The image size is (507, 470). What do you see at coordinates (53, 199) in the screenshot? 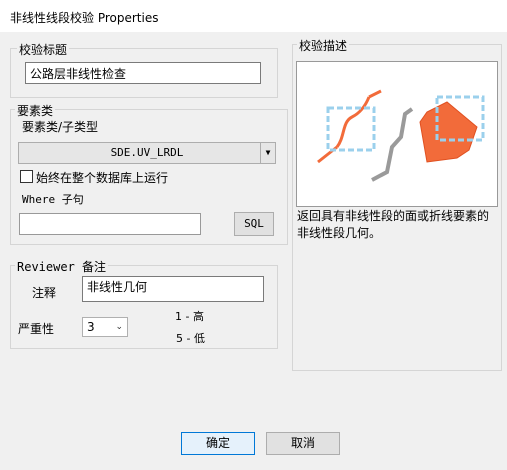
I see `where-label: Where 子句` at bounding box center [53, 199].